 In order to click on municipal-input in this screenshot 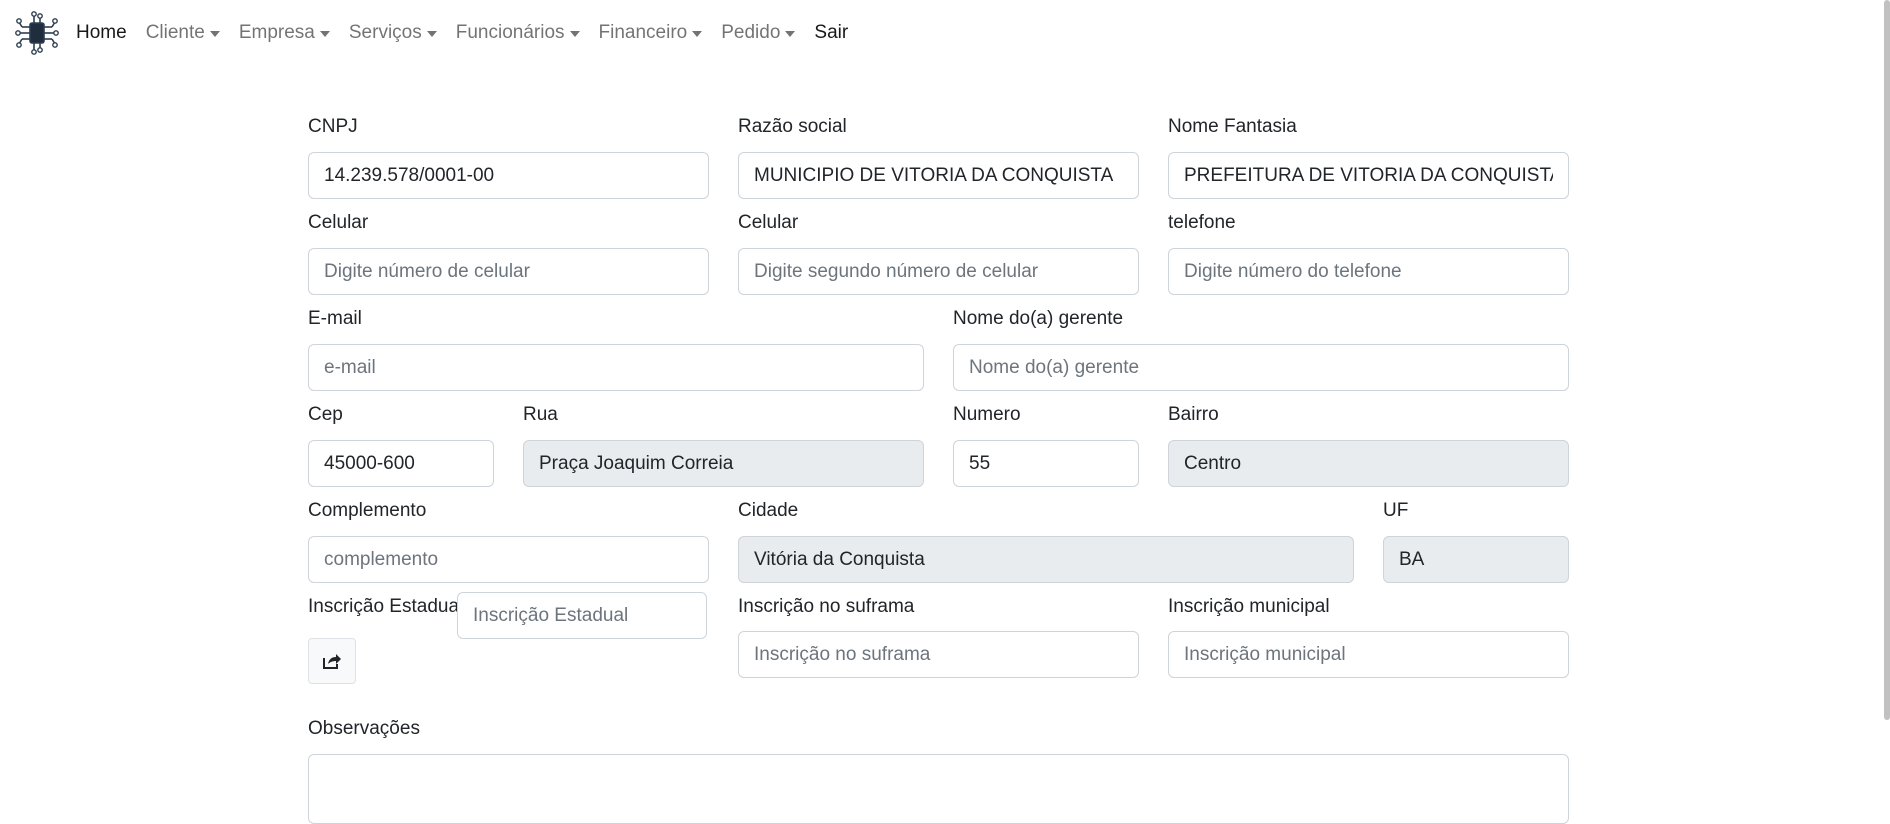, I will do `click(1368, 654)`.